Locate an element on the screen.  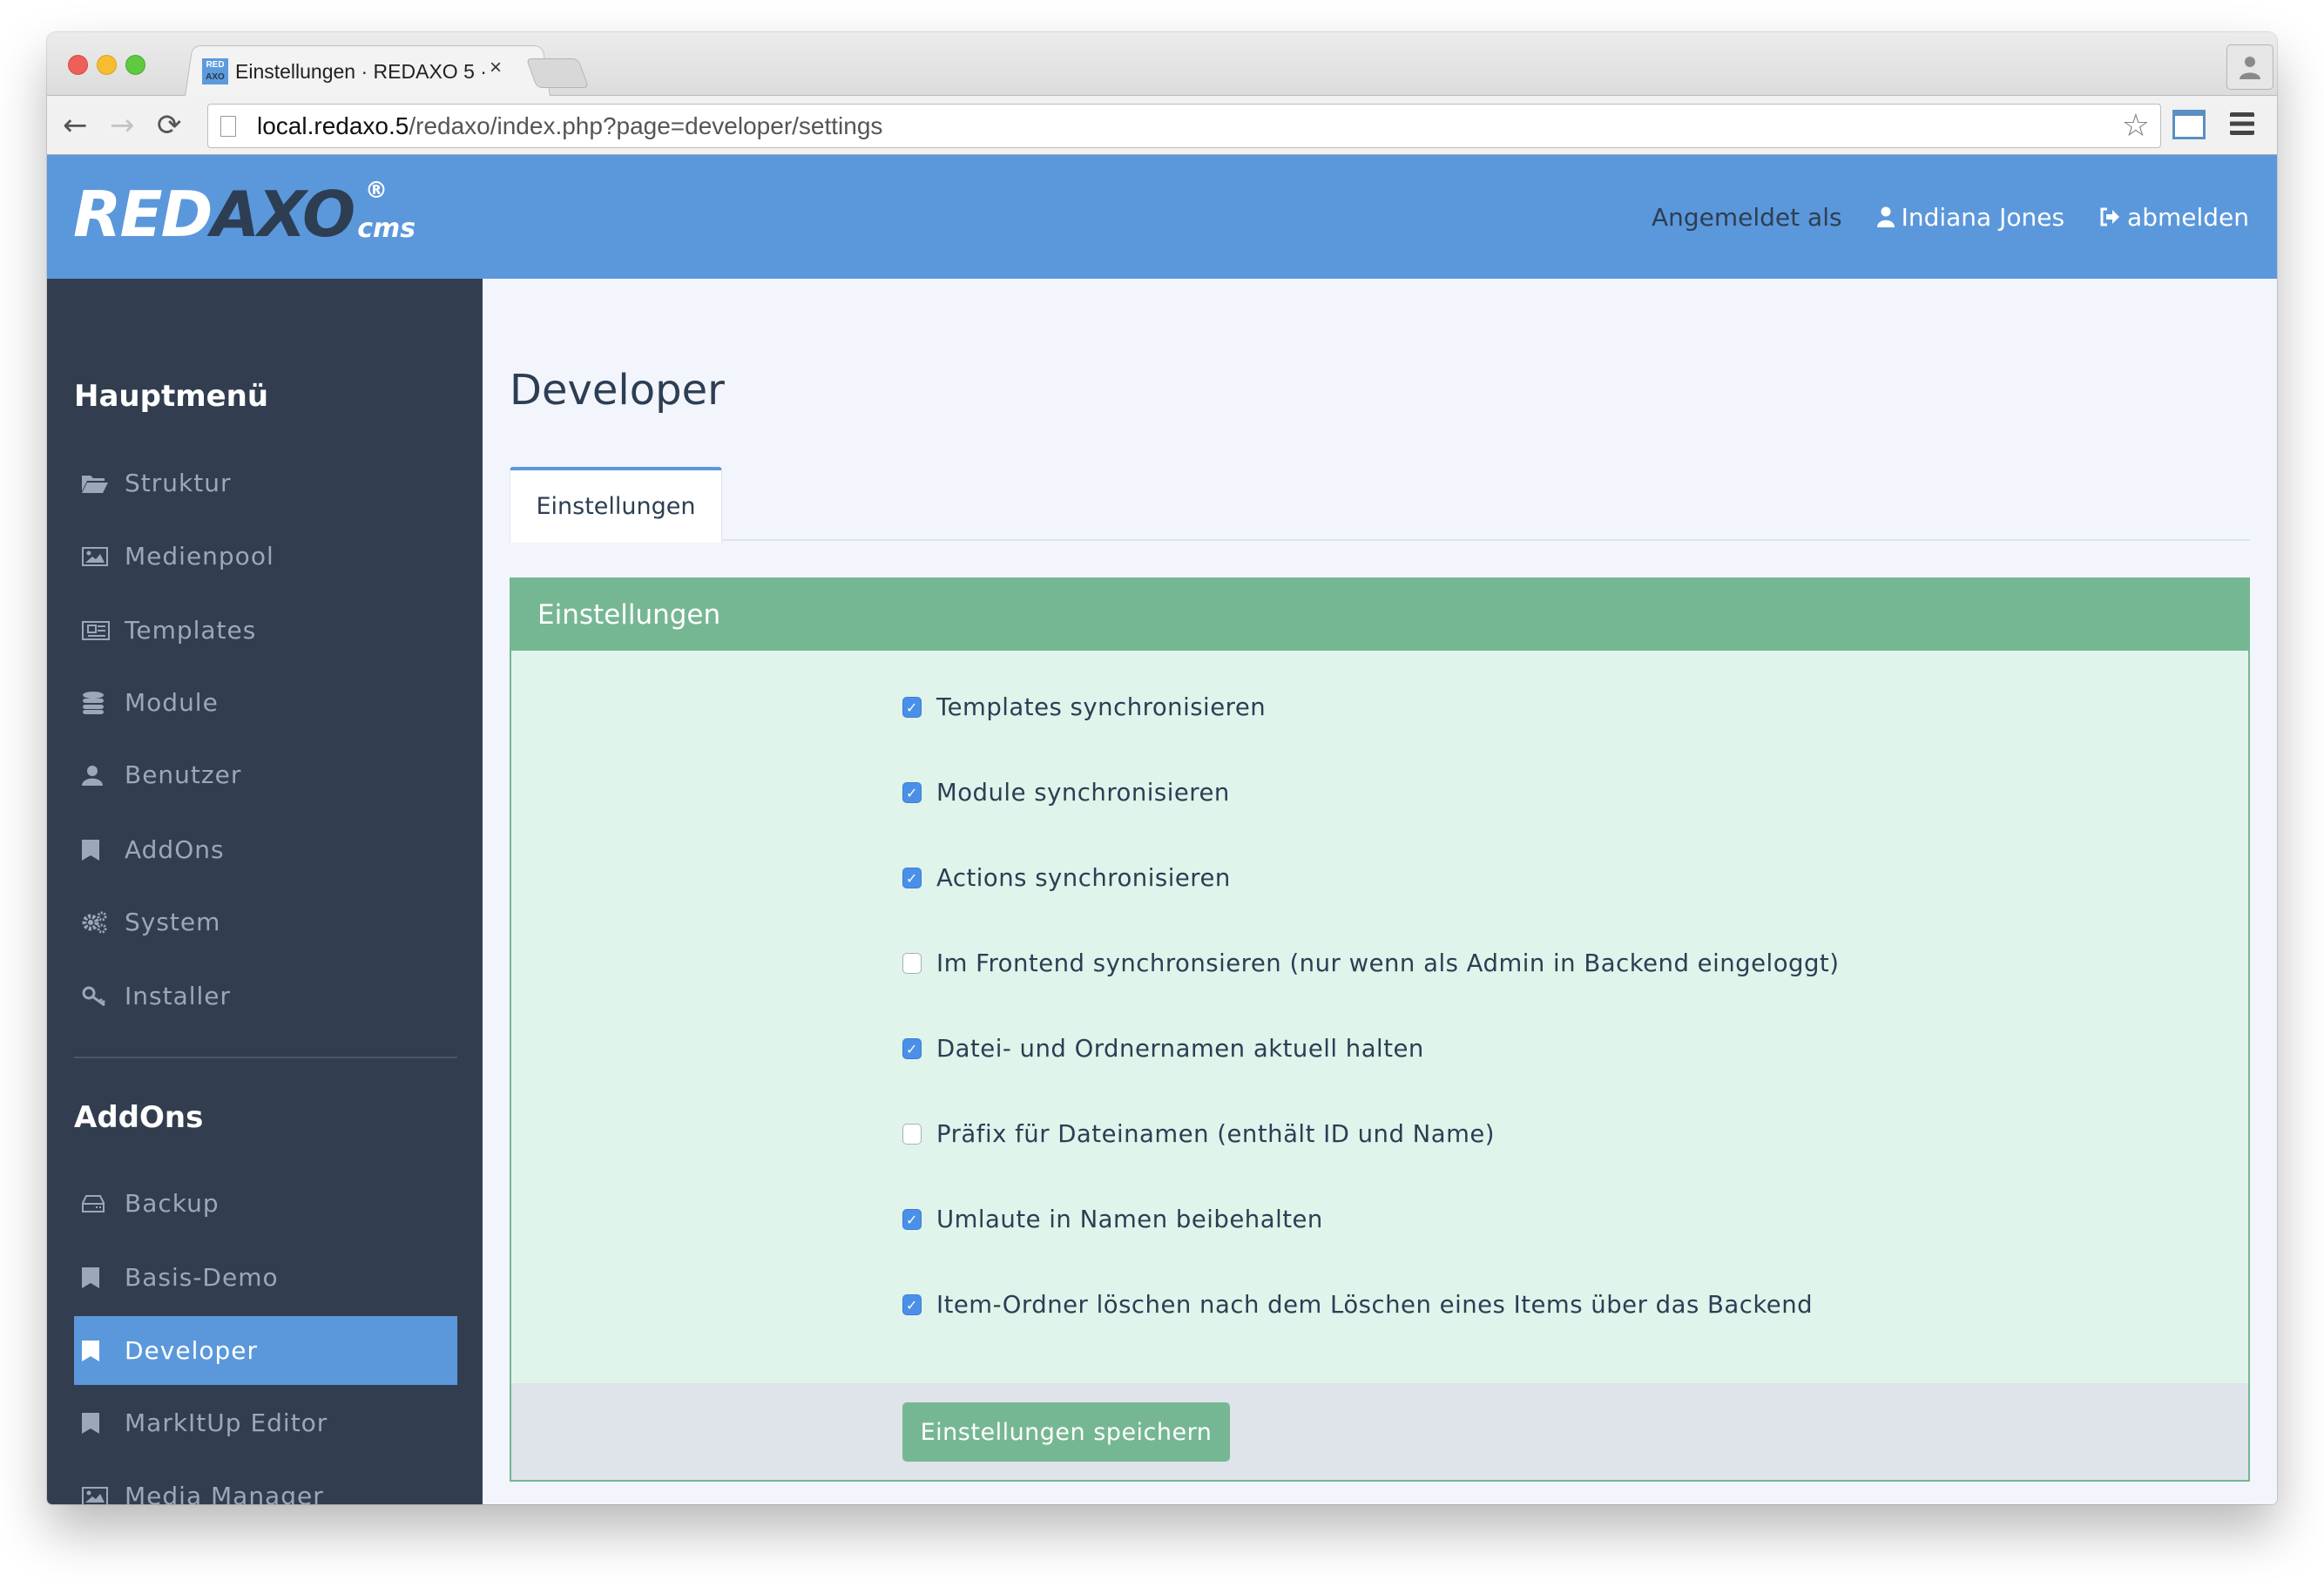
newspaper-icon is located at coordinates (99, 630).